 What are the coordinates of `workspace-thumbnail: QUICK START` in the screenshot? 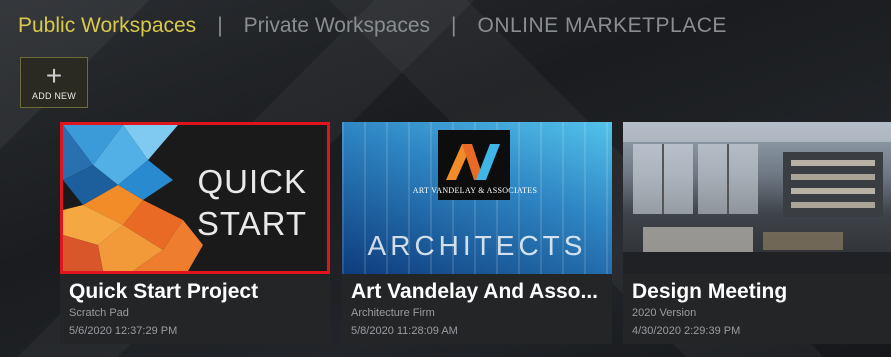 It's located at (195, 198).